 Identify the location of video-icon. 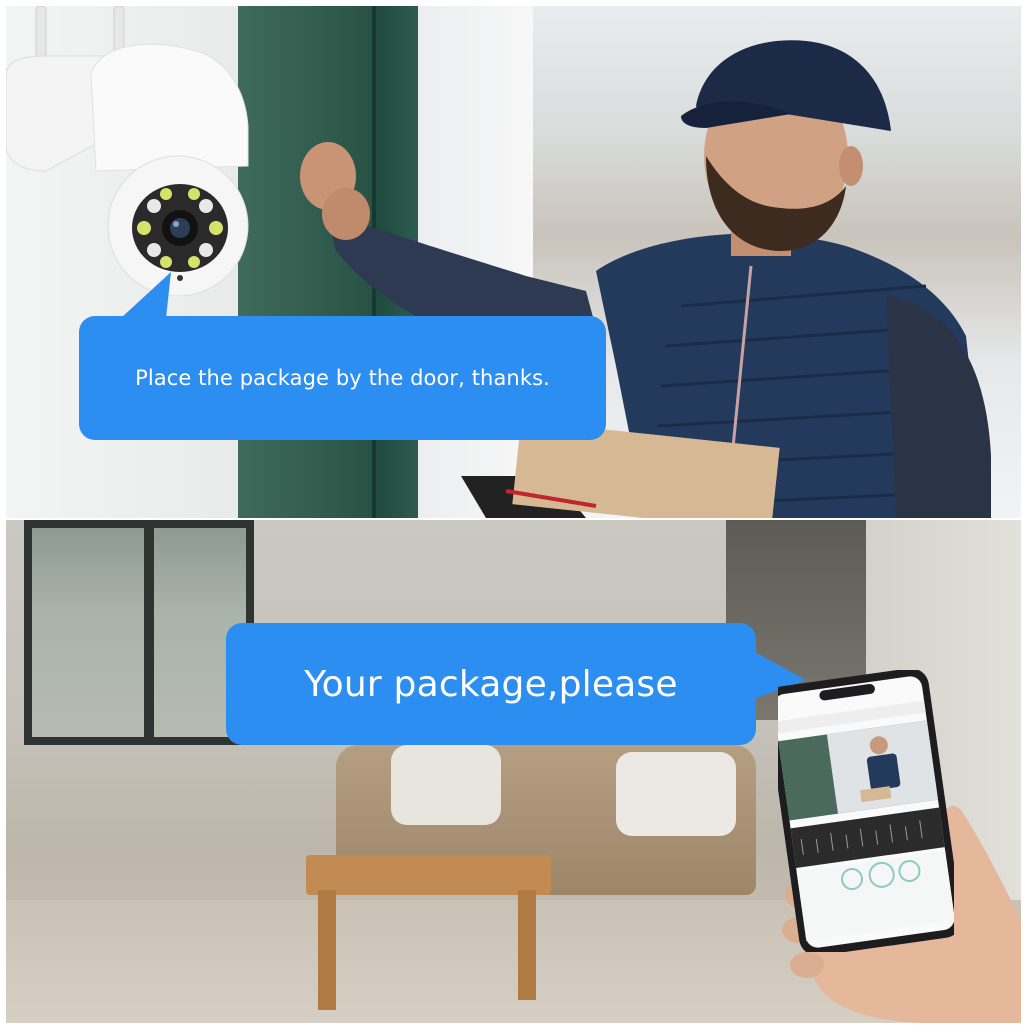
(909, 871).